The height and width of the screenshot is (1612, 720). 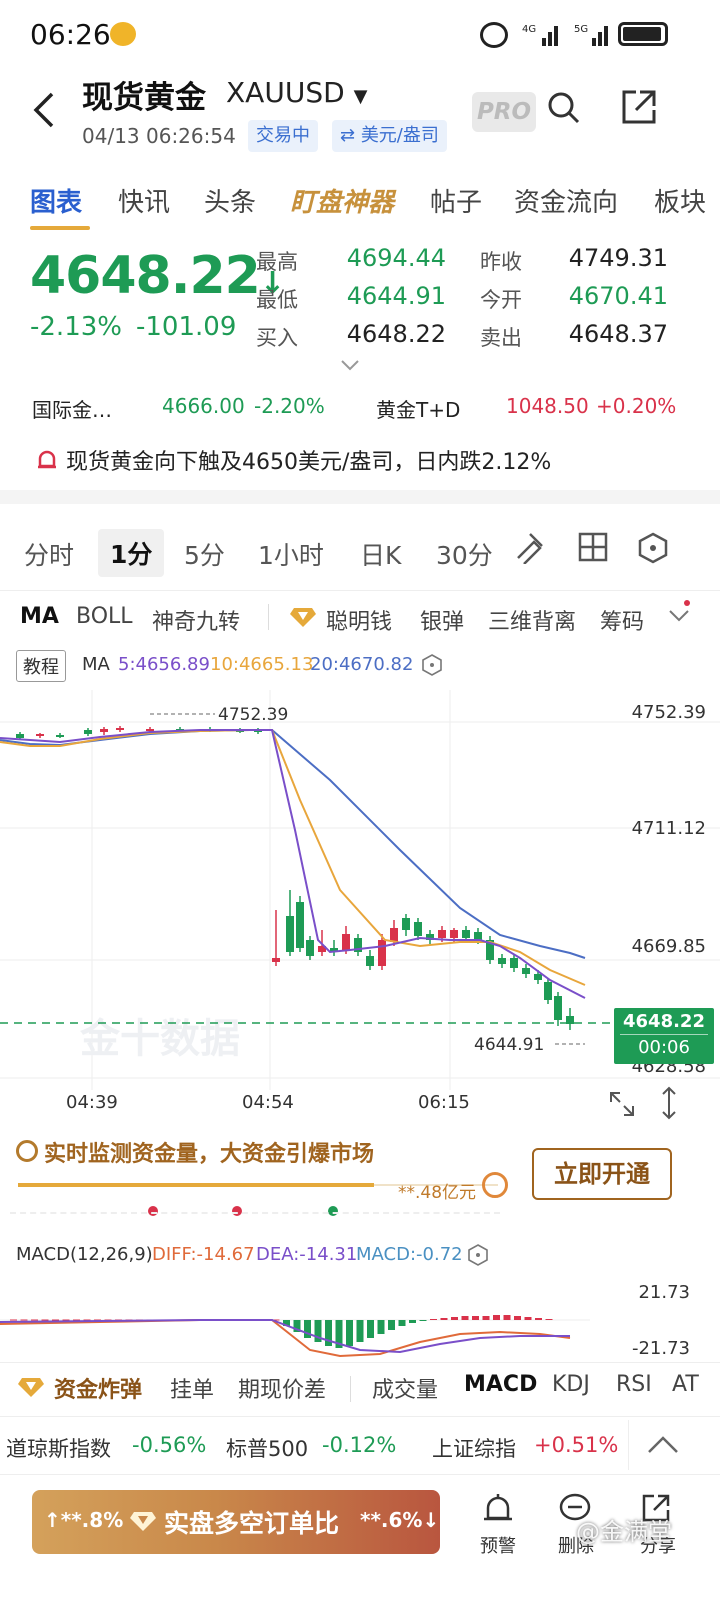 What do you see at coordinates (104, 616) in the screenshot?
I see `indicator-tab-boll: BOLL` at bounding box center [104, 616].